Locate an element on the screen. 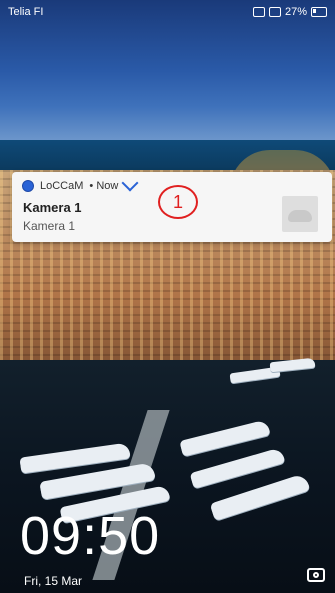  annotation-marker: 1 is located at coordinates (178, 202).